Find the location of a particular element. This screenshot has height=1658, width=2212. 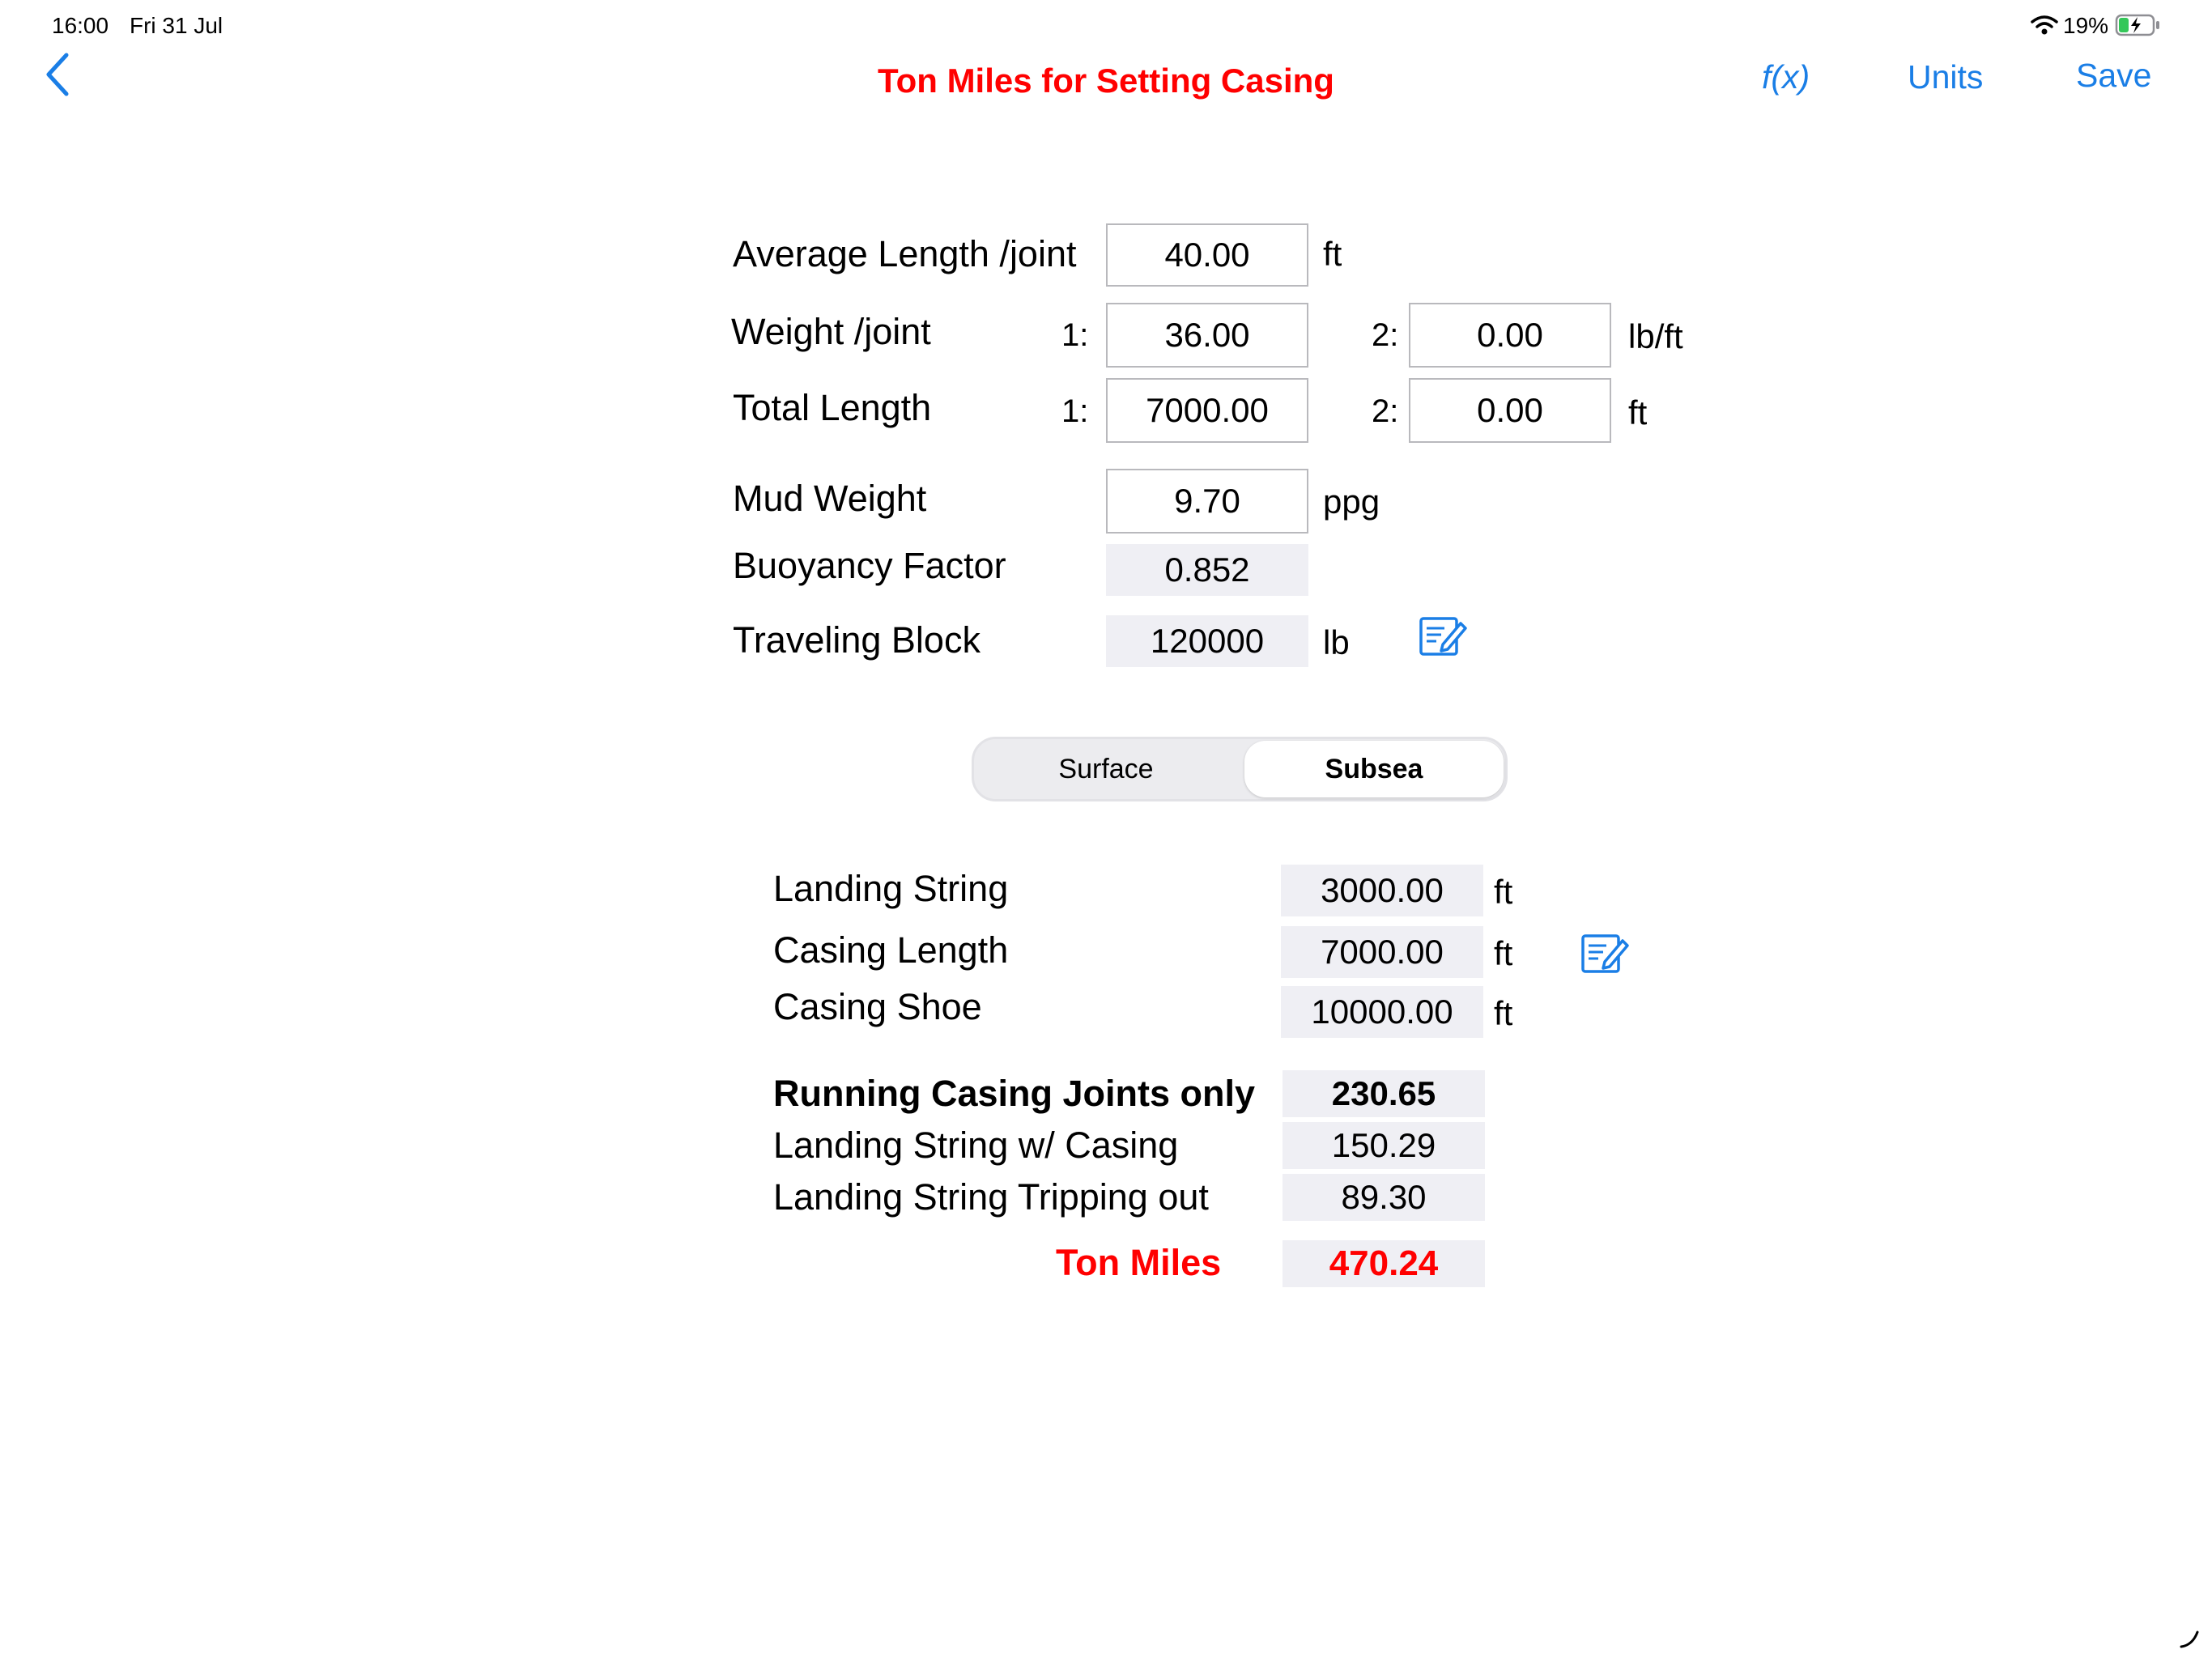

casing-shoe-label: Casing Shoe is located at coordinates (877, 1006).